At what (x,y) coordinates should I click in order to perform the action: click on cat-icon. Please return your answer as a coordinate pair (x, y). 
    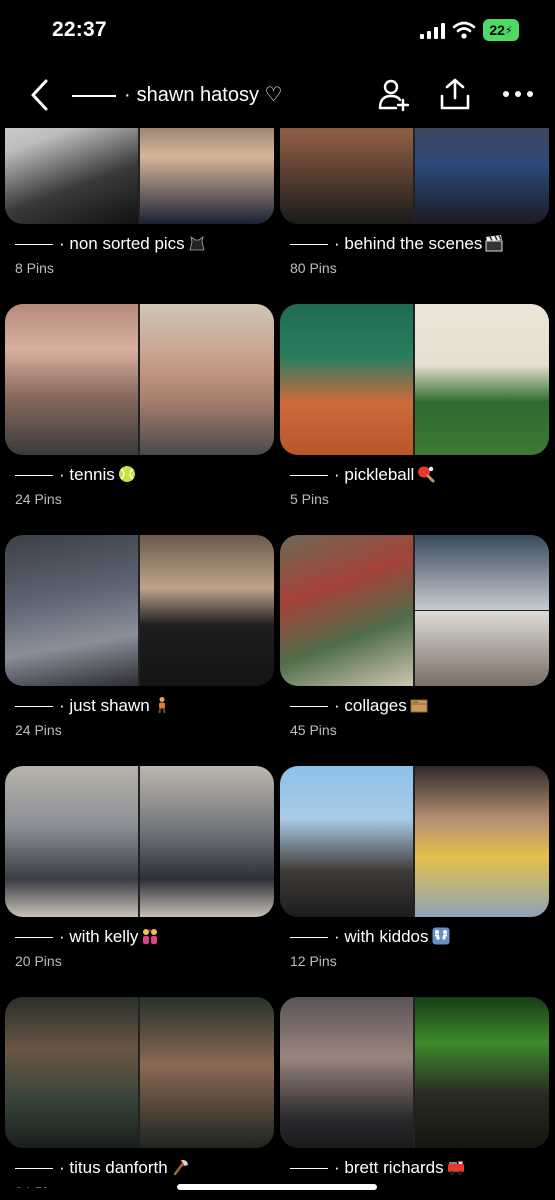
    Looking at the image, I should click on (197, 243).